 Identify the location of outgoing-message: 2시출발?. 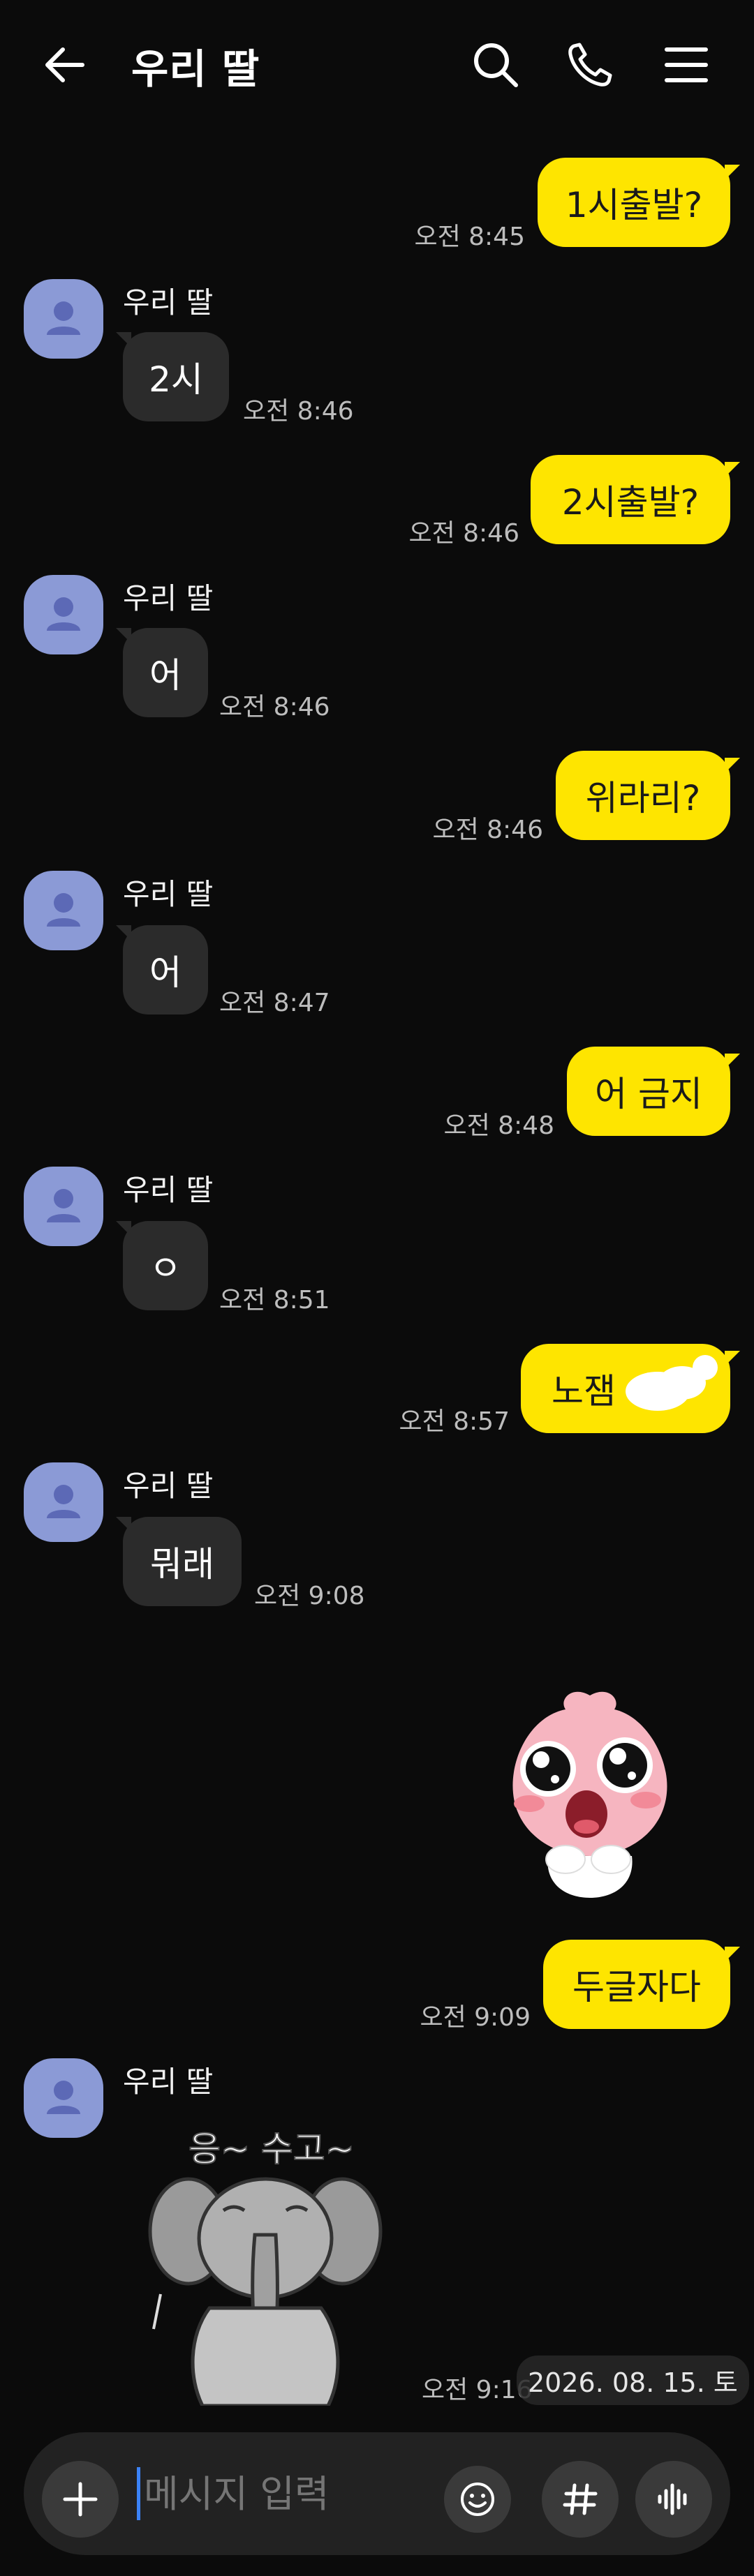
(630, 499).